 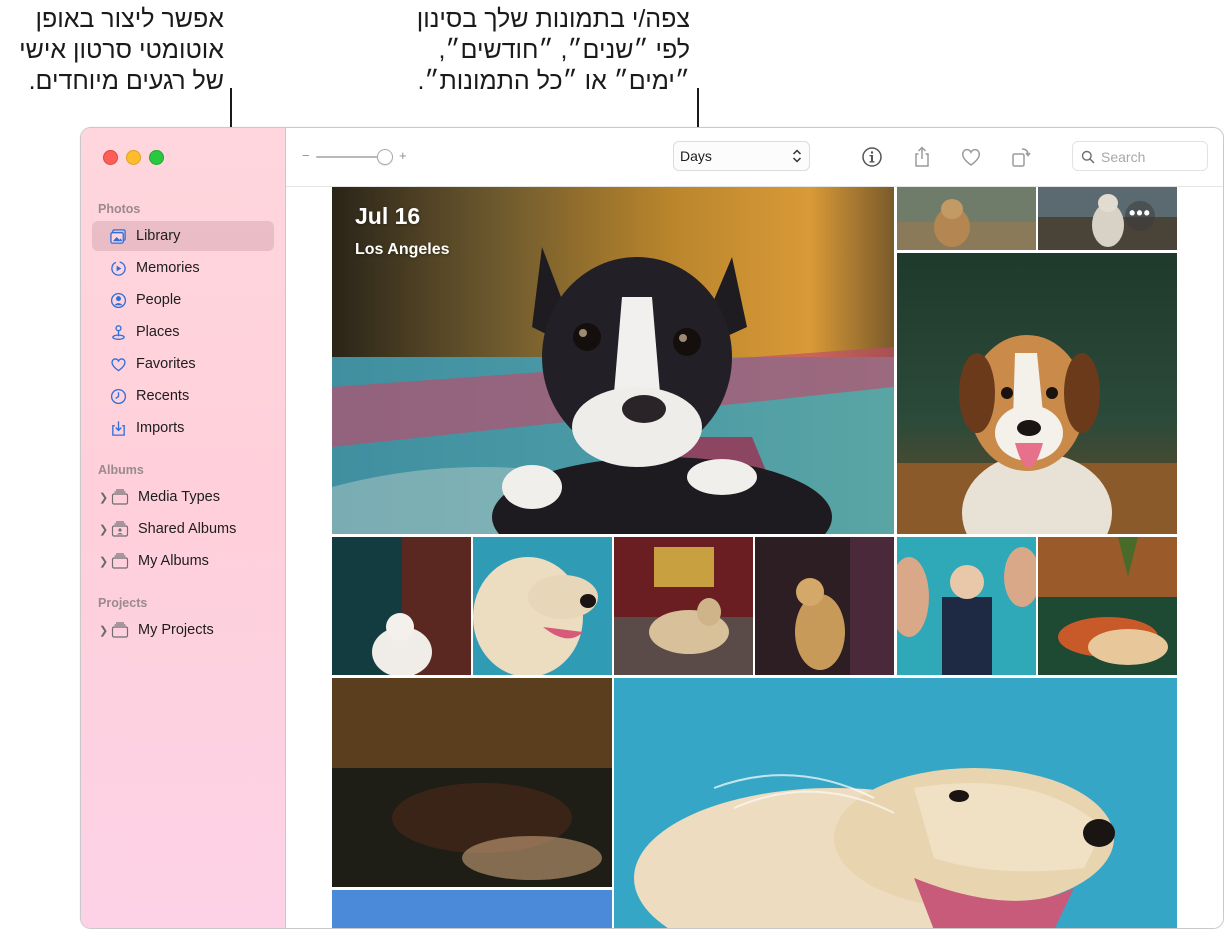 What do you see at coordinates (402, 249) in the screenshot?
I see `day-location: Los Angeles` at bounding box center [402, 249].